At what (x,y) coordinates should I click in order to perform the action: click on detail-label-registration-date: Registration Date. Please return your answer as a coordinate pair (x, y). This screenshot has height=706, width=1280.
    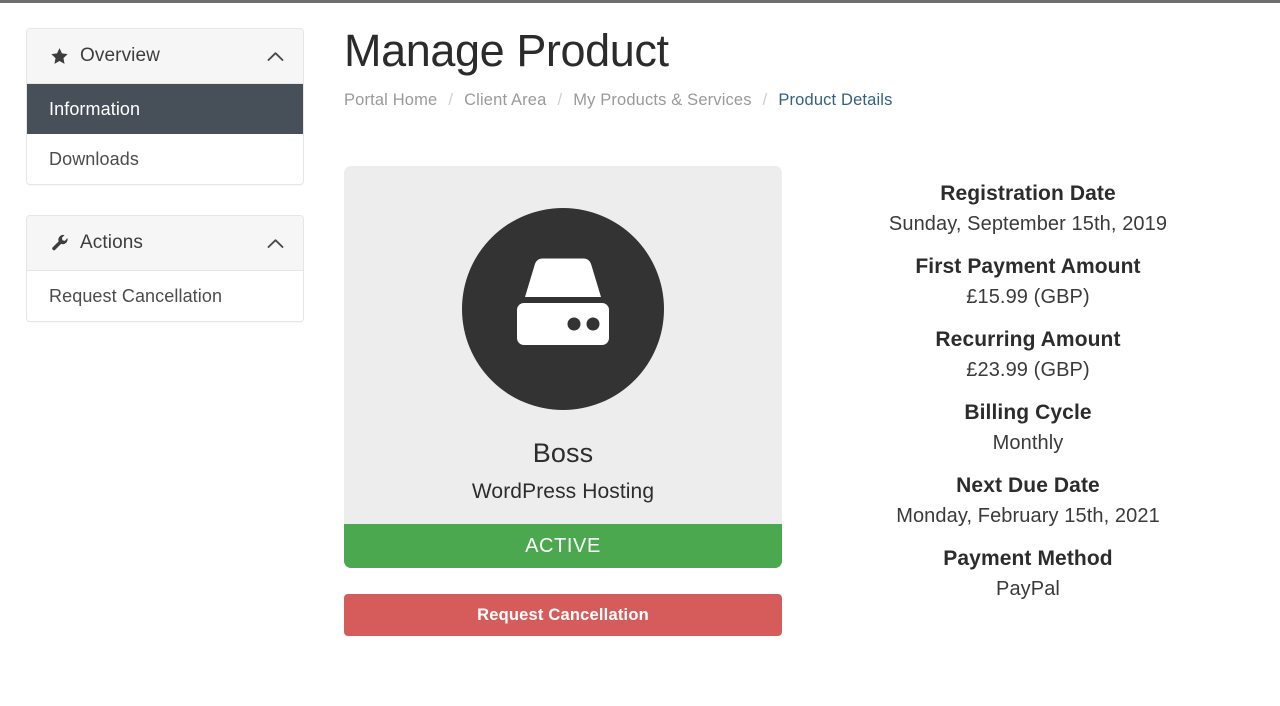
    Looking at the image, I should click on (1028, 193).